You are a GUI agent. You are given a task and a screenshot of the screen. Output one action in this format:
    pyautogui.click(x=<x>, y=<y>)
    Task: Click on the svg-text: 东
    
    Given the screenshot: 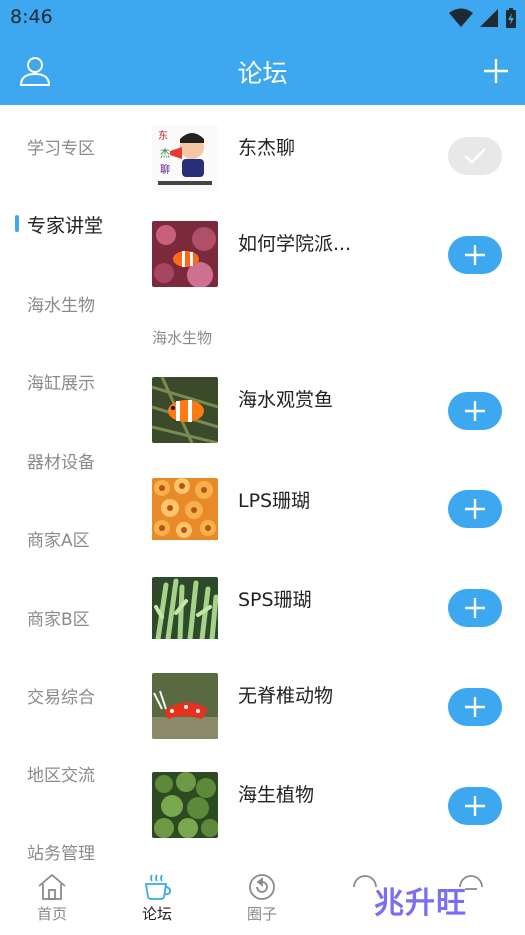 What is the action you would take?
    pyautogui.click(x=163, y=135)
    